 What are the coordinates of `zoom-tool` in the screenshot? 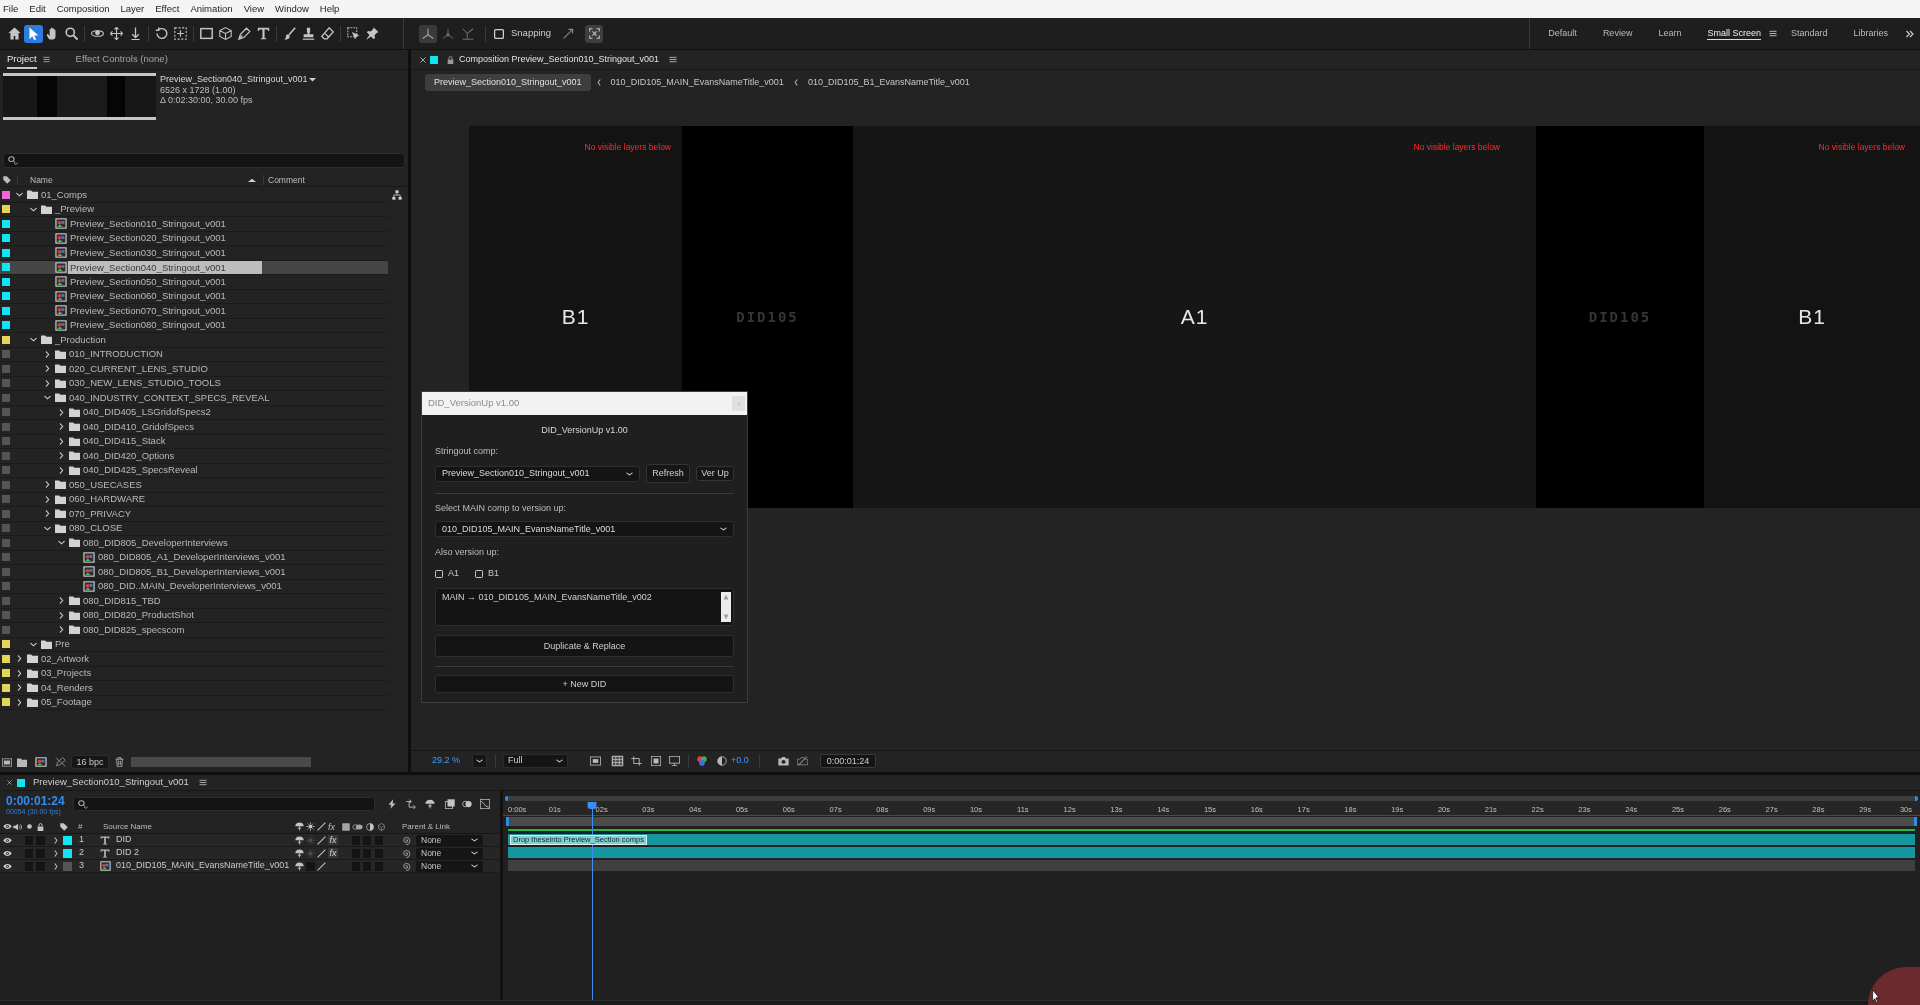 It's located at (71, 33).